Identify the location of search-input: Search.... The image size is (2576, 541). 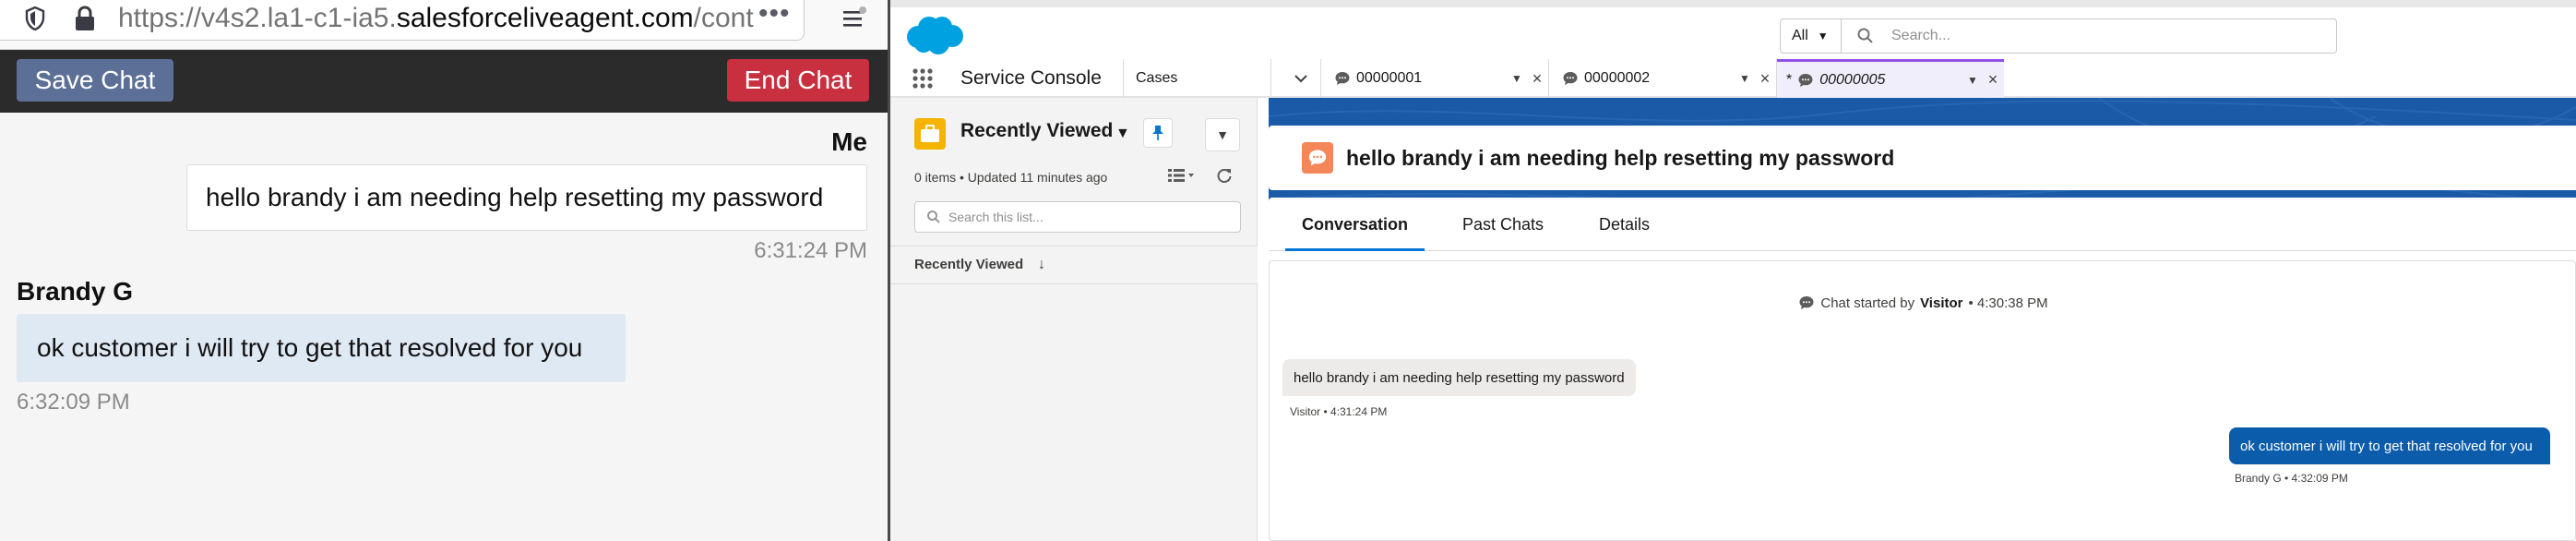
(1920, 36).